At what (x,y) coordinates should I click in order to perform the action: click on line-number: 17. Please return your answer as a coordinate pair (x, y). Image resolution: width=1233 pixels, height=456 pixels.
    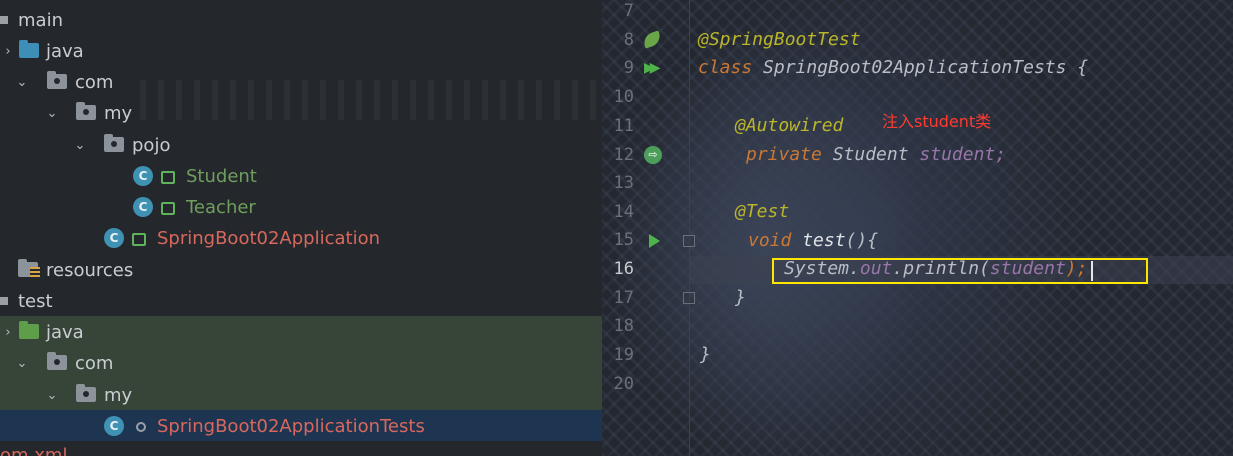
    Looking at the image, I should click on (623, 298).